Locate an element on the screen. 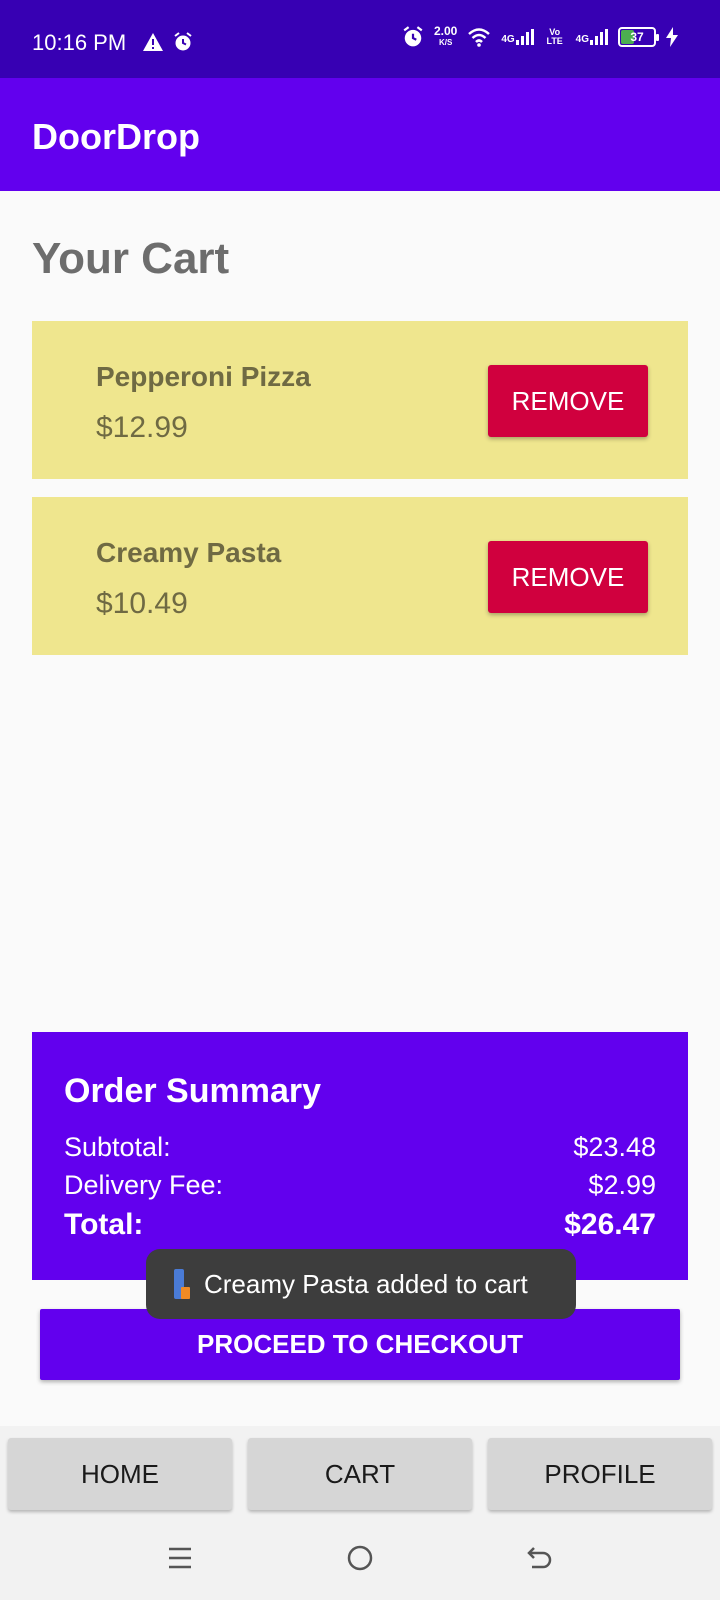  total-row: Total: $26.47 is located at coordinates (360, 1225).